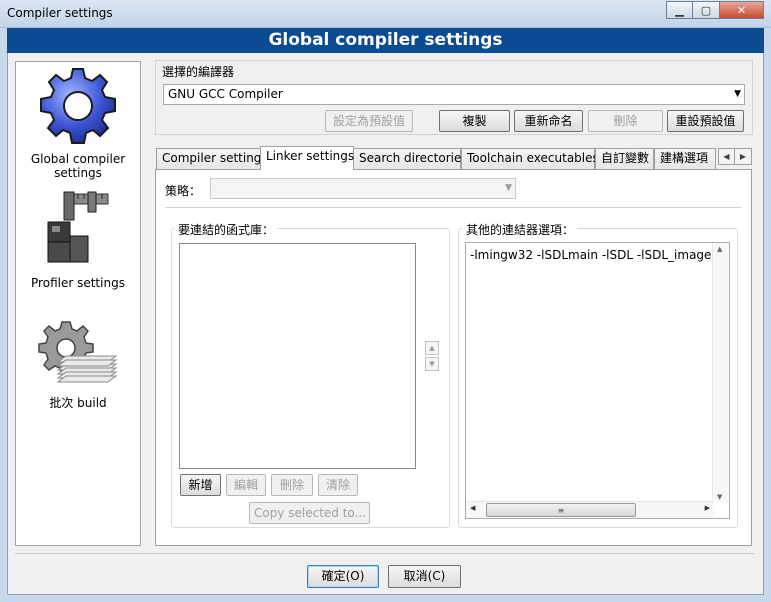 The image size is (771, 602). I want to click on edit-library-button: 編輯, so click(246, 485).